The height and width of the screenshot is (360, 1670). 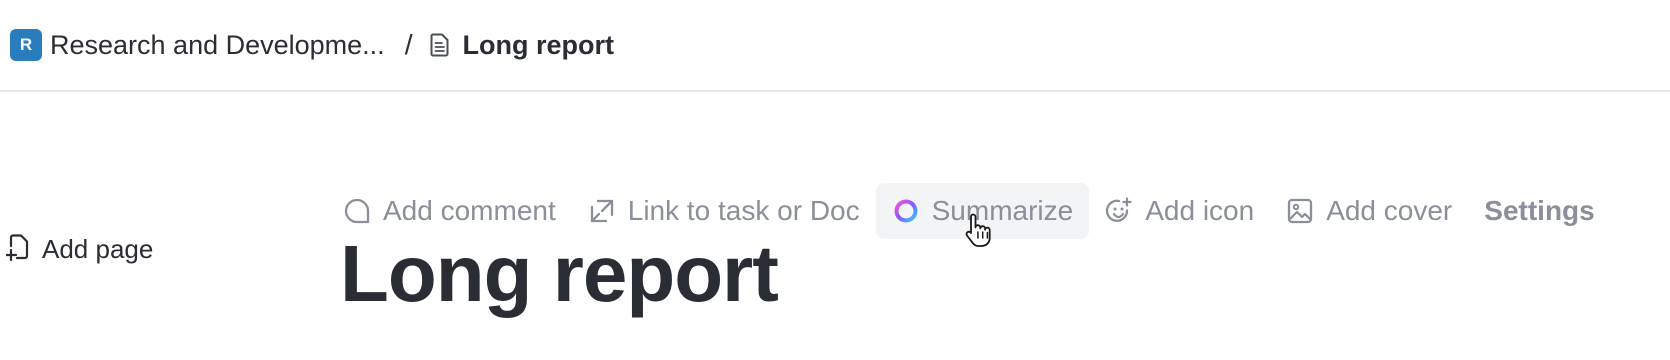 What do you see at coordinates (906, 211) in the screenshot?
I see `ai-summarize-icon` at bounding box center [906, 211].